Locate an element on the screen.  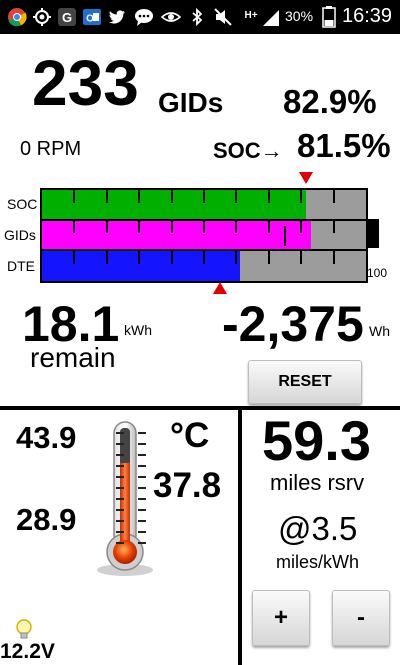
temp-current: 37.8 is located at coordinates (187, 485).